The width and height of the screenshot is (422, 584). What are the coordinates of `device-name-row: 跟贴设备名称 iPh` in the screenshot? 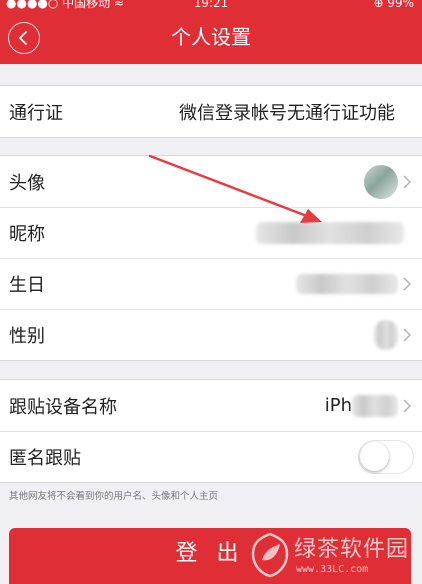 It's located at (211, 405).